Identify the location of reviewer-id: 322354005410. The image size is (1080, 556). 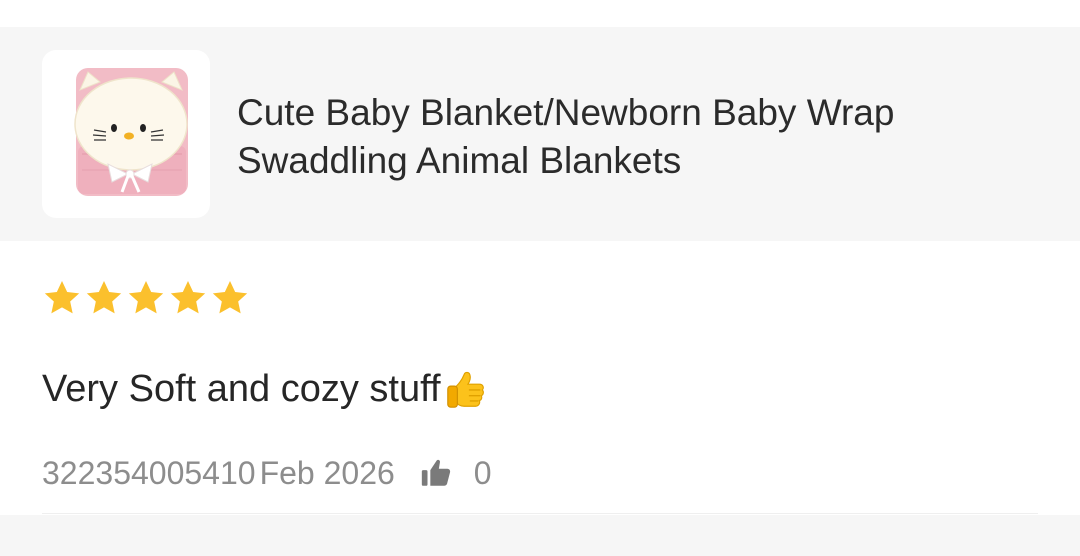
(149, 472).